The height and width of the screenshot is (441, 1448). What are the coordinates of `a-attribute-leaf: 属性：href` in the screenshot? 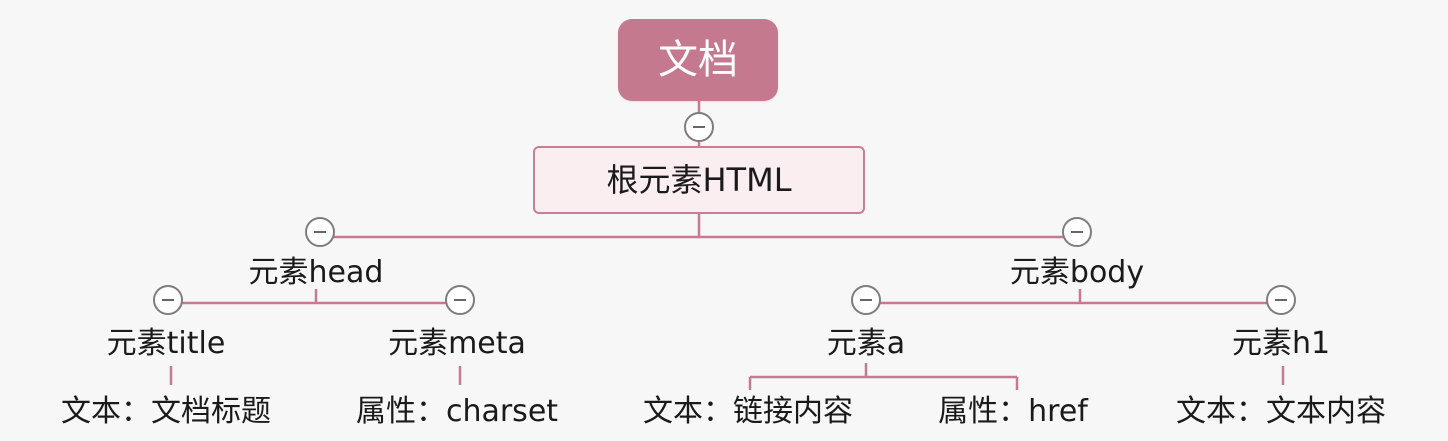 It's located at (1013, 411).